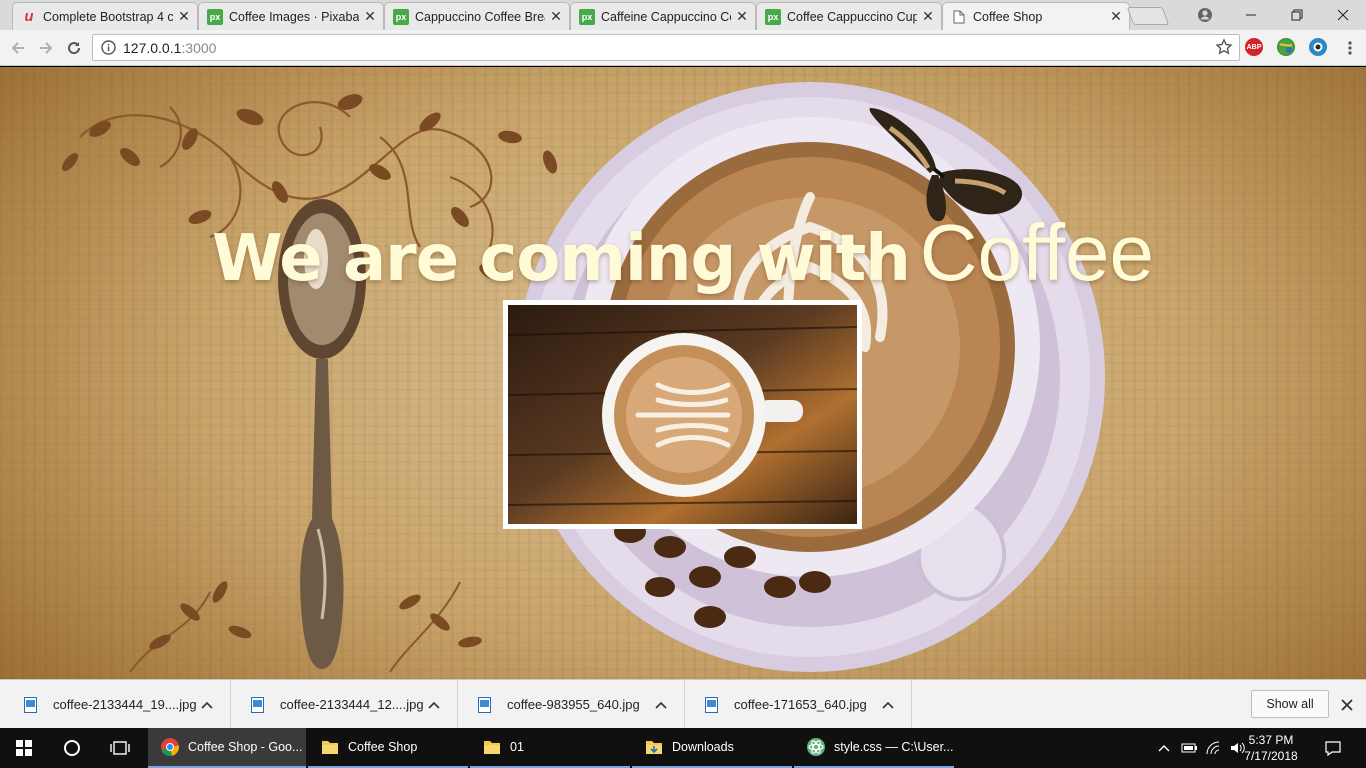 This screenshot has height=768, width=1366. What do you see at coordinates (152, 48) in the screenshot?
I see `url-host: 127.0.0.1` at bounding box center [152, 48].